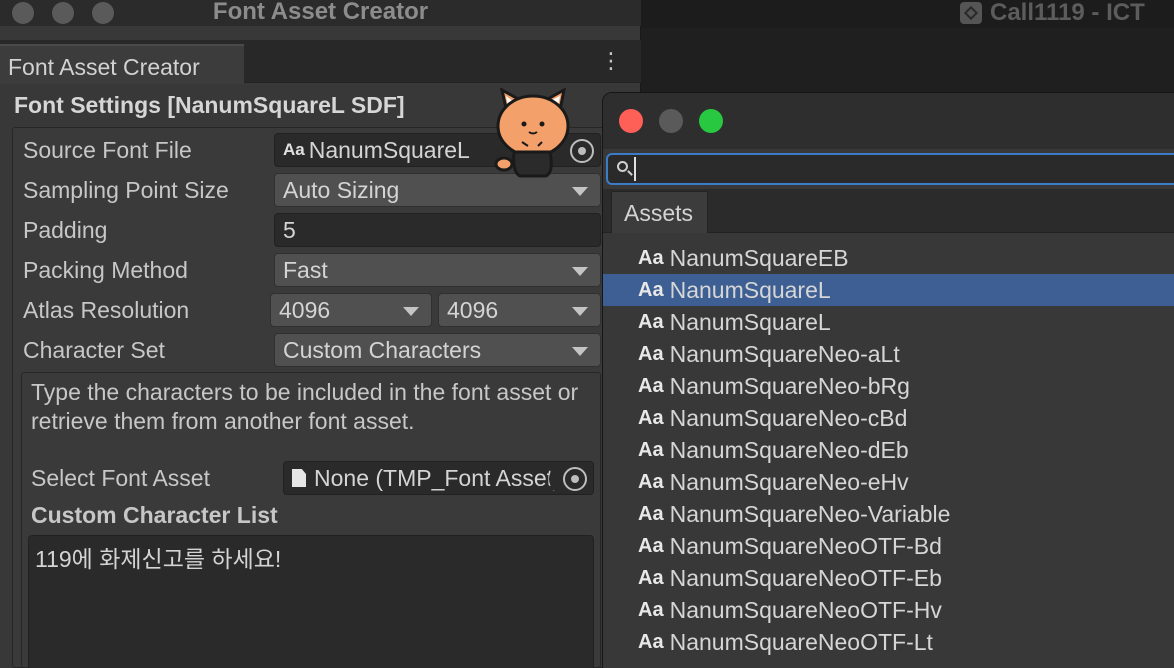 The image size is (1174, 668). Describe the element at coordinates (671, 121) in the screenshot. I see `minimize-window-button` at that location.